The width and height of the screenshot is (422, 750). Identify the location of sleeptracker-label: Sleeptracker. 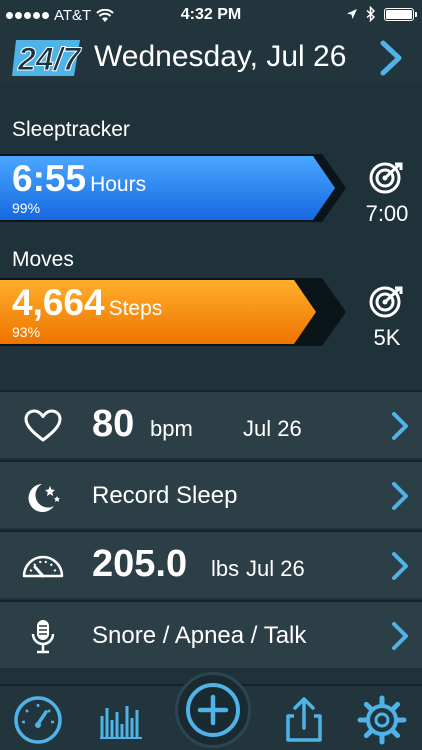
(71, 129).